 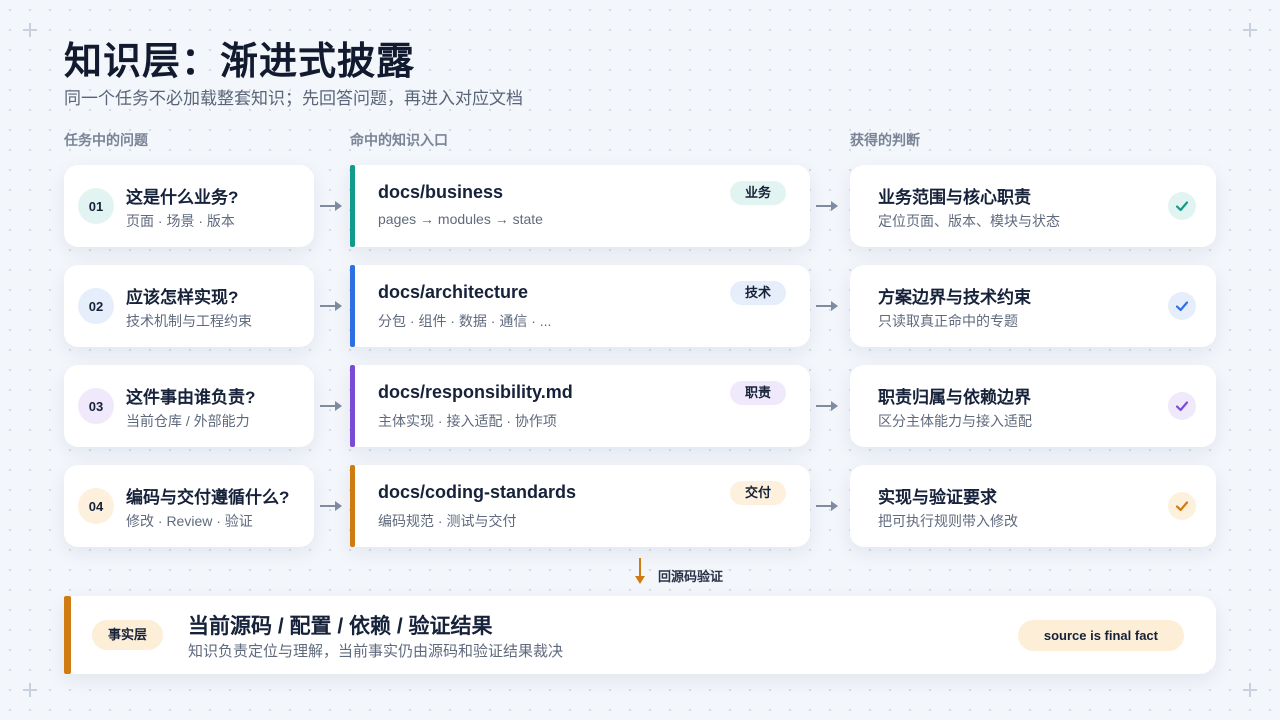 I want to click on result-title: 业务范围与核心职责, so click(x=954, y=197).